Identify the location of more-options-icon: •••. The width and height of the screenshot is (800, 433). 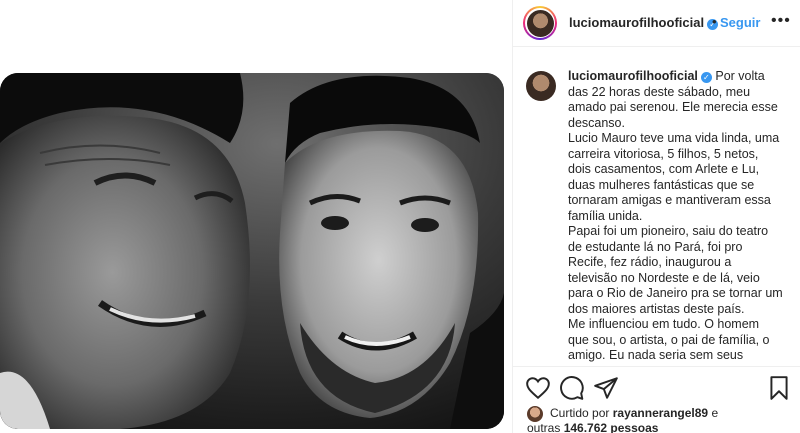
(781, 21).